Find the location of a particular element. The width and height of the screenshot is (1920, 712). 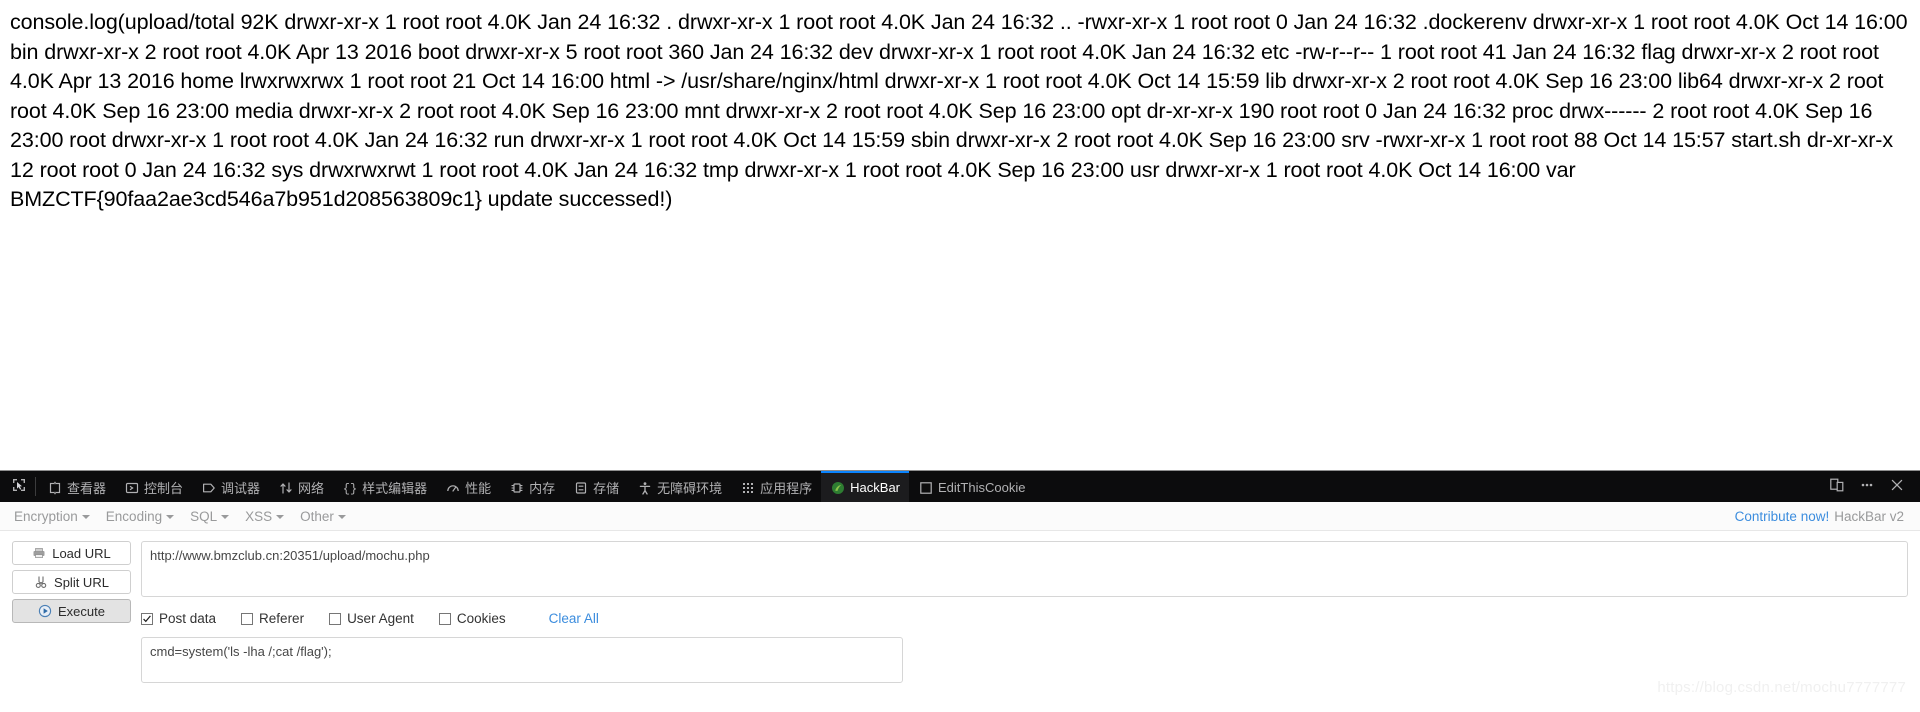

load-url-button: Load URL is located at coordinates (71, 553).